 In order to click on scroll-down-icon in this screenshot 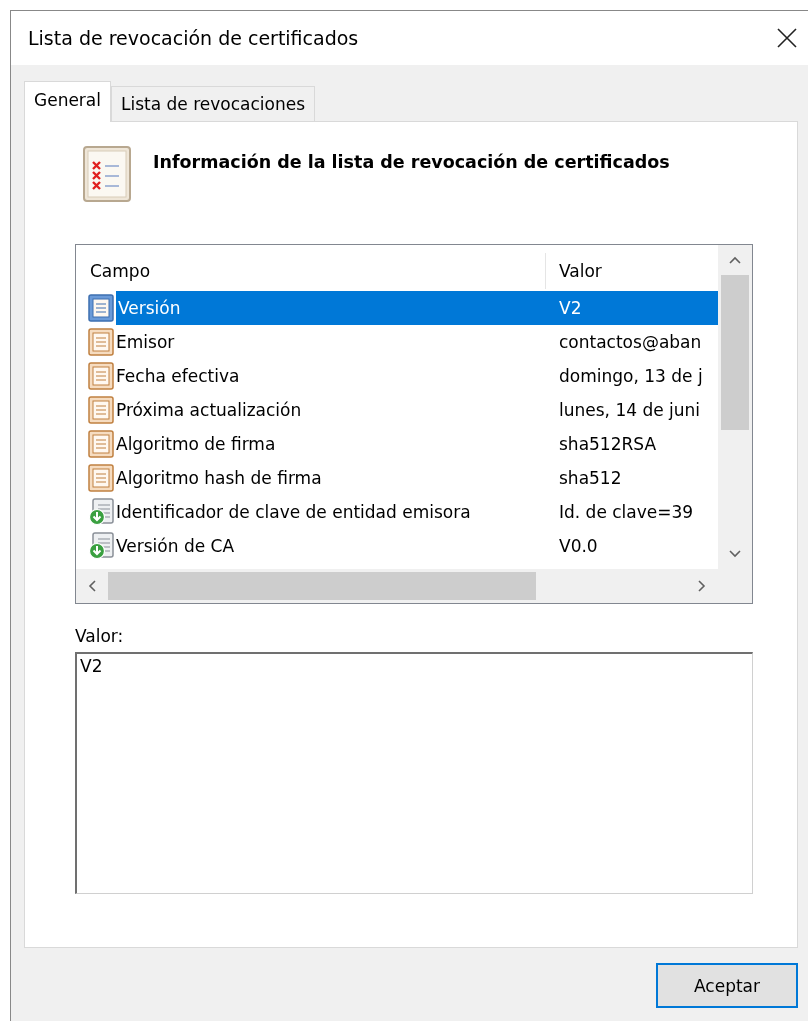, I will do `click(735, 554)`.